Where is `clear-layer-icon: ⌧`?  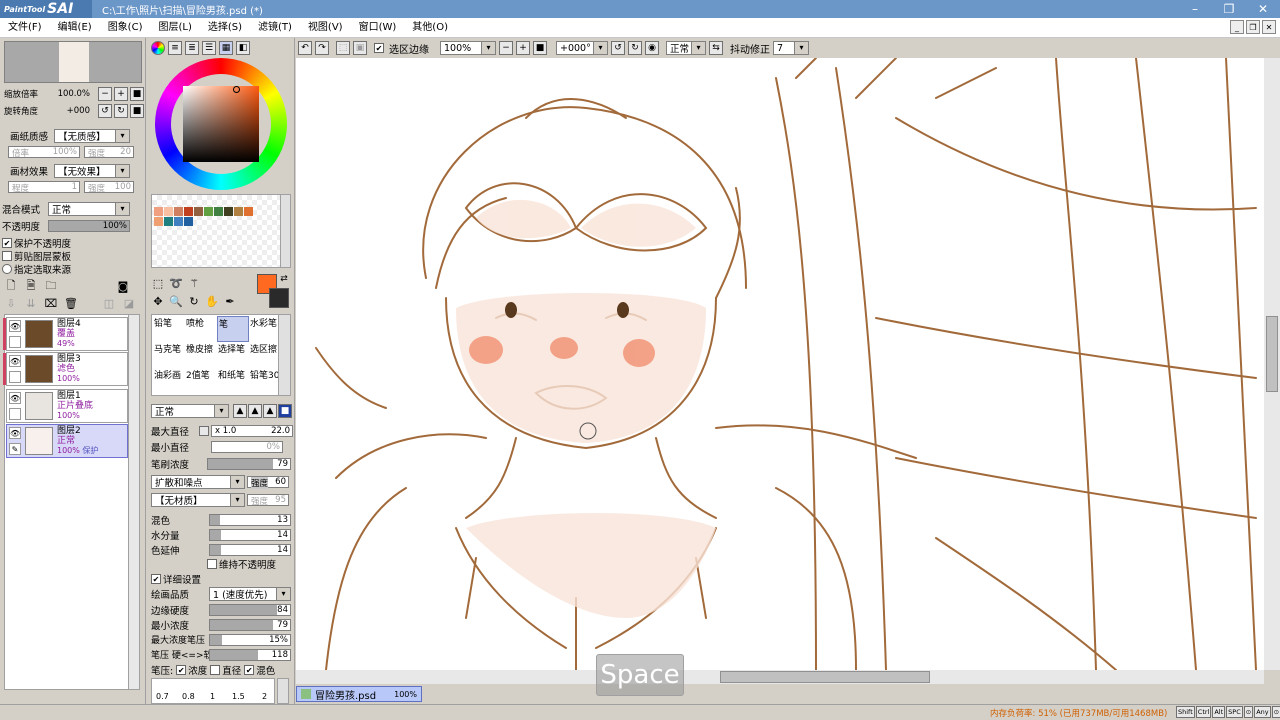
clear-layer-icon: ⌧ is located at coordinates (51, 303).